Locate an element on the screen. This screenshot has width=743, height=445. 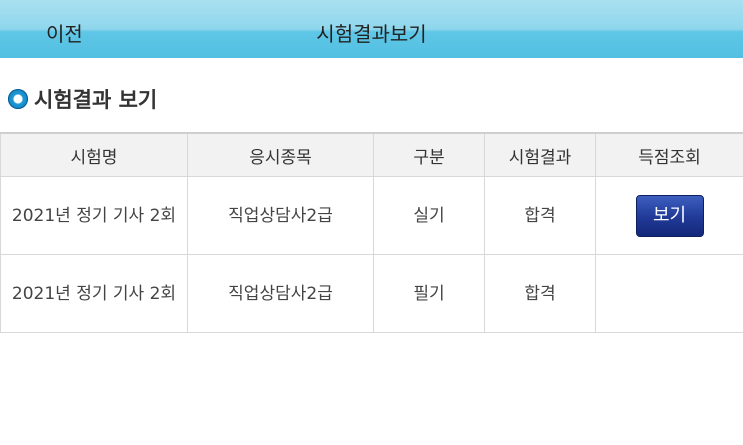
section-header: 시험결과 보기 is located at coordinates (82, 99).